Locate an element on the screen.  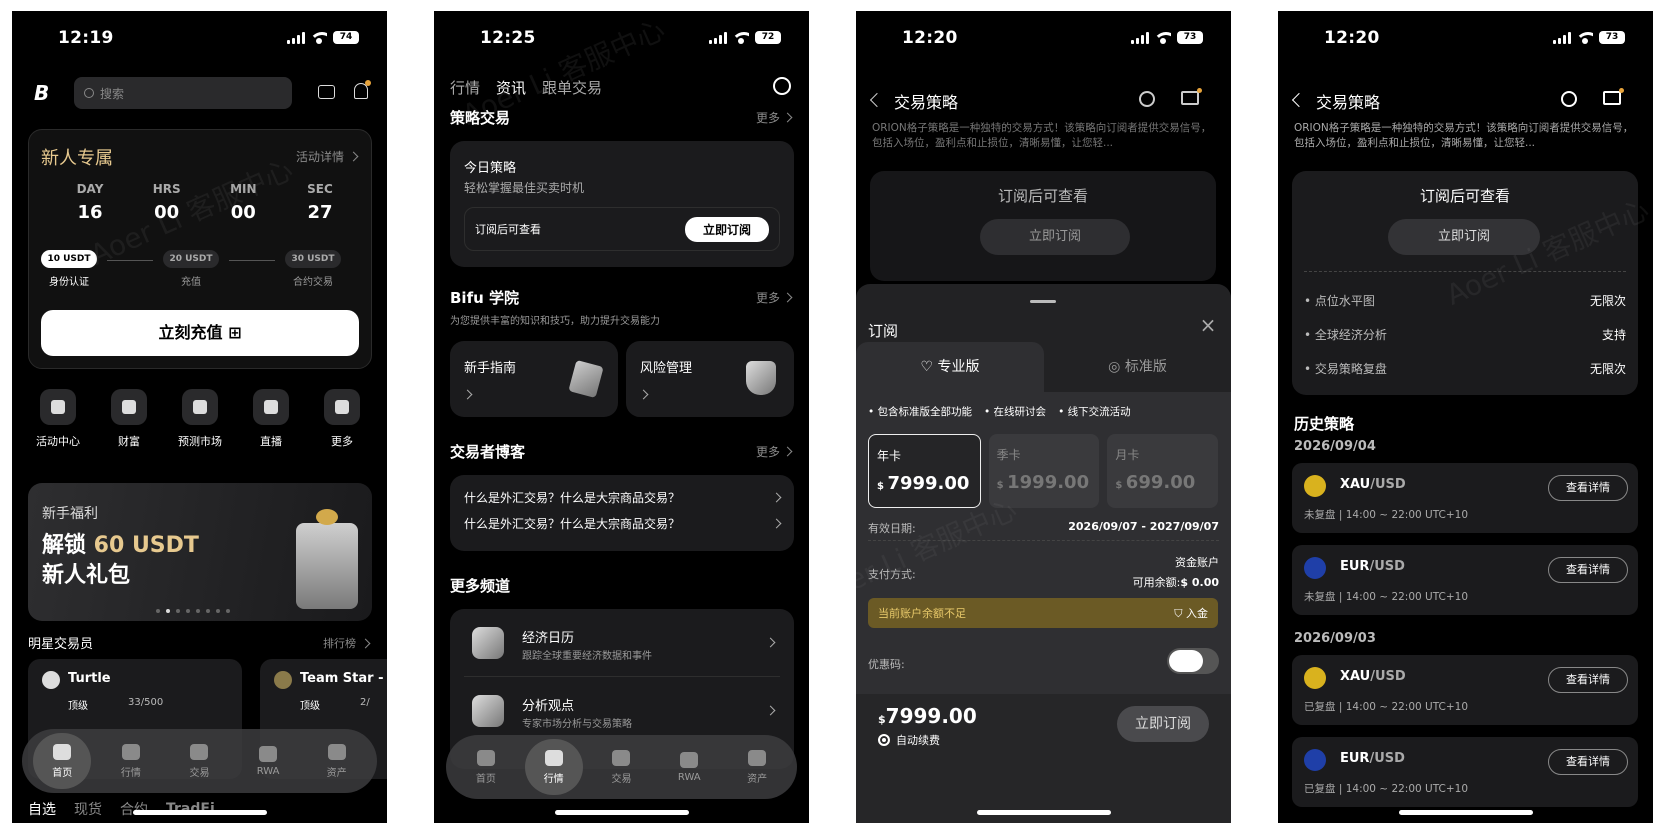
shortcut-live: 直播 is located at coordinates (271, 419).